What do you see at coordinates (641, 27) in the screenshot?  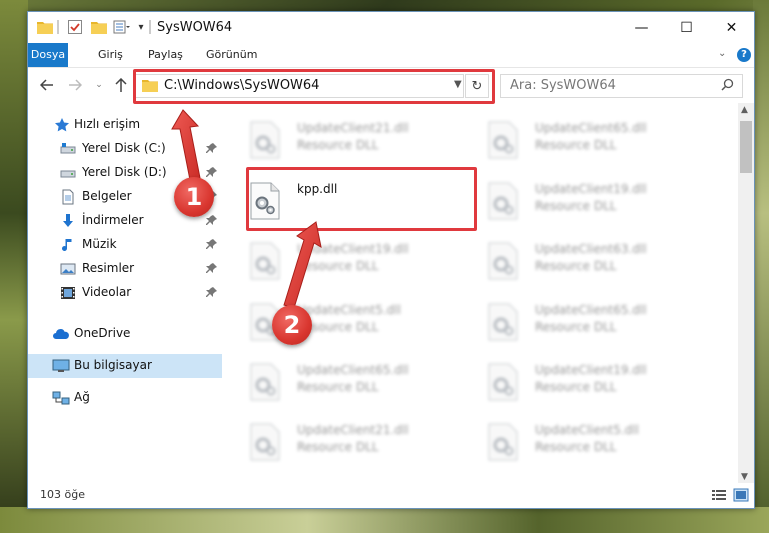 I see `minimize-button: —` at bounding box center [641, 27].